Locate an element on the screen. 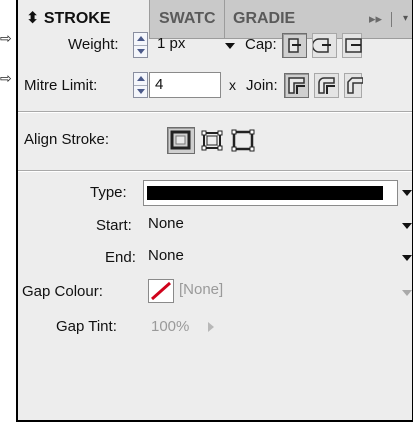  mitre-stepper is located at coordinates (140, 85).